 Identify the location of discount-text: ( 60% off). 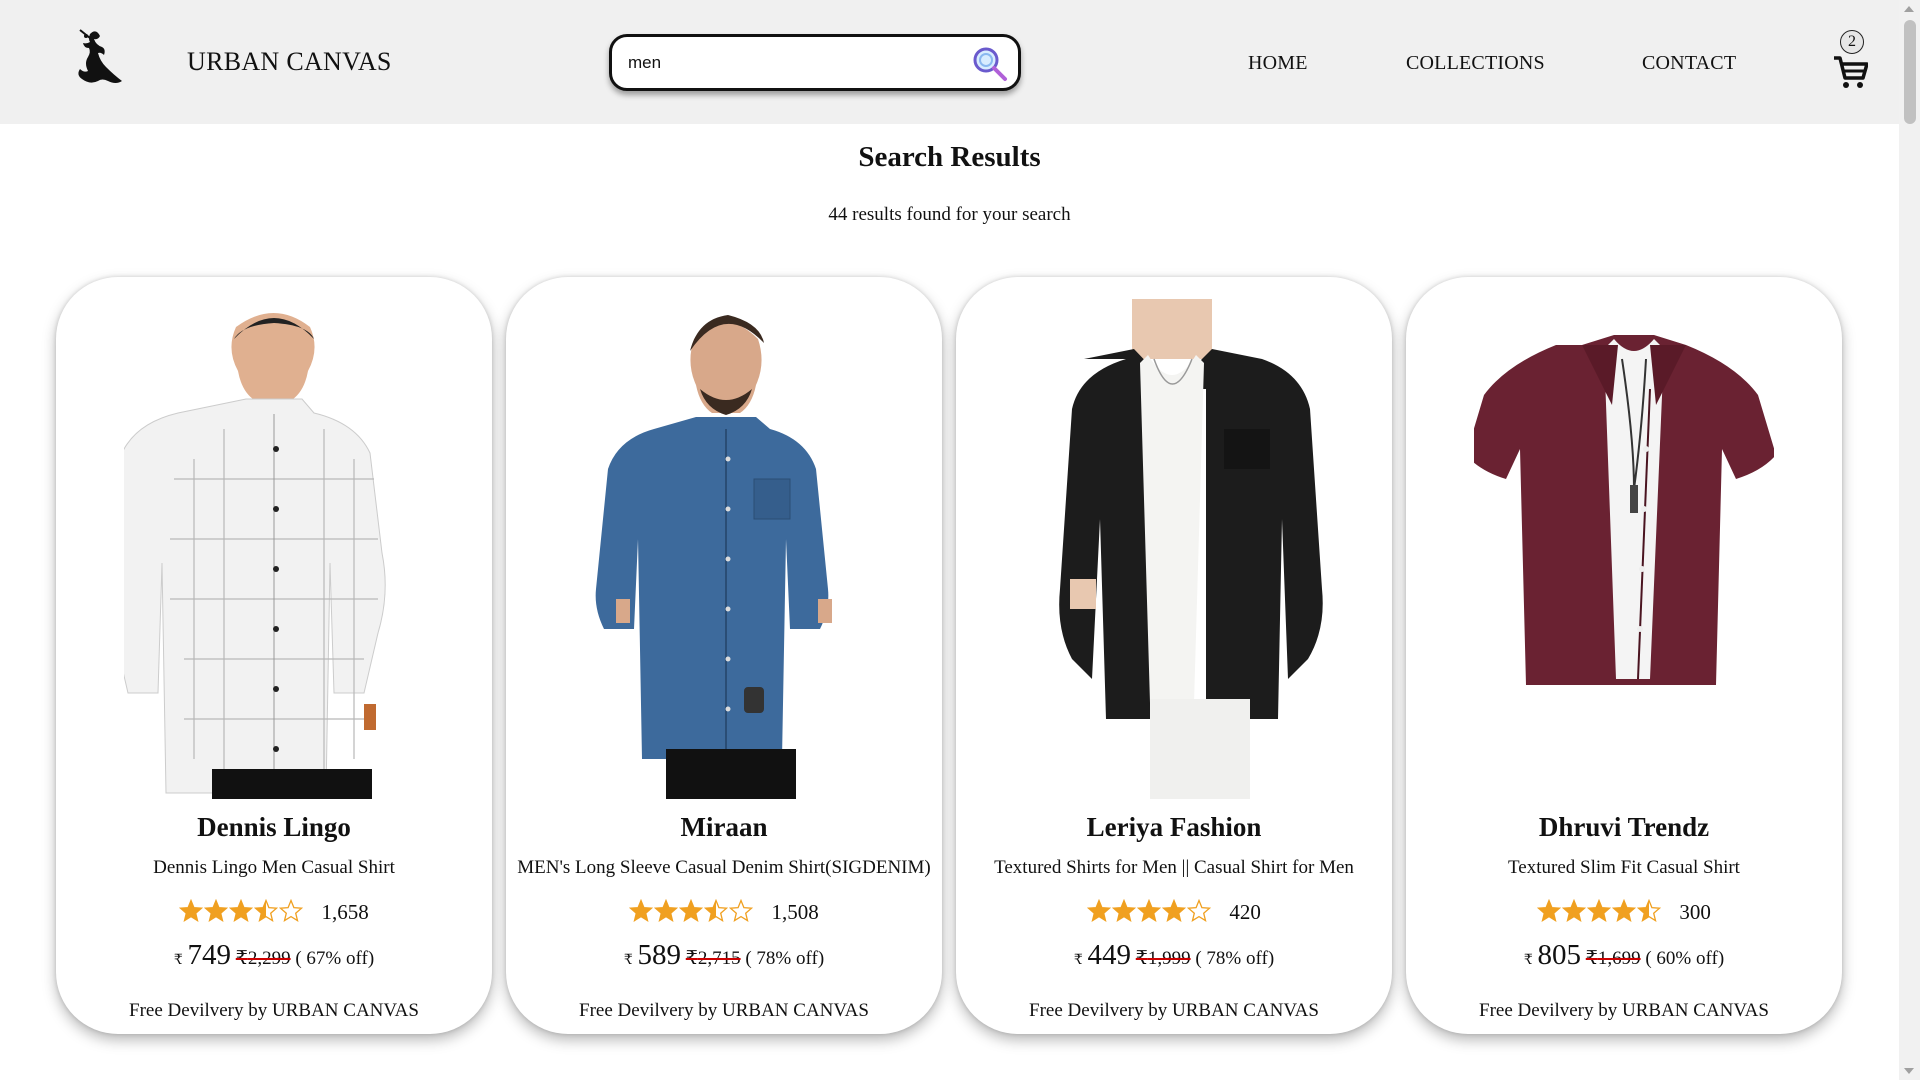
(1685, 958).